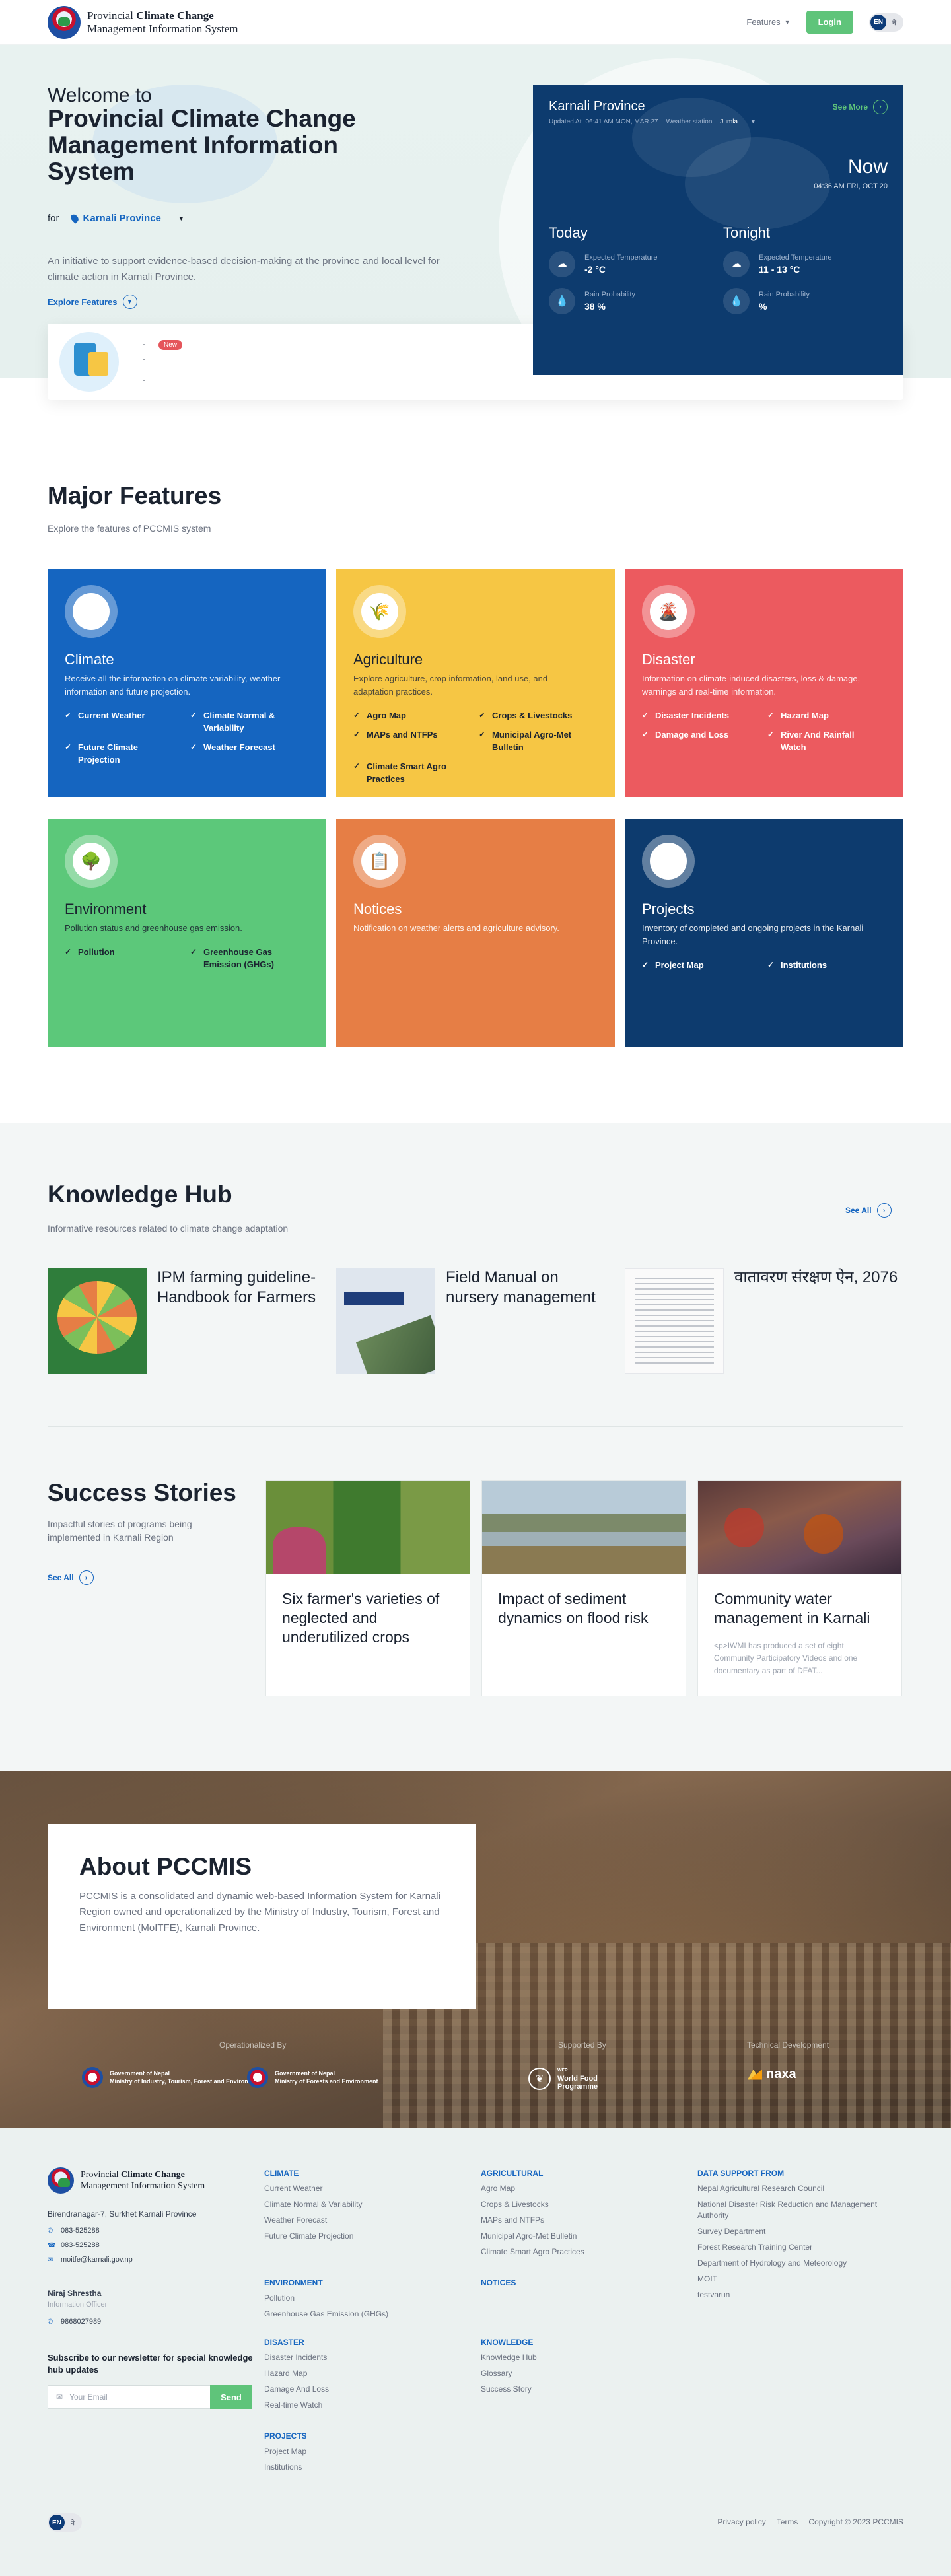  I want to click on footer-link: Forest Research Training Center, so click(799, 2248).